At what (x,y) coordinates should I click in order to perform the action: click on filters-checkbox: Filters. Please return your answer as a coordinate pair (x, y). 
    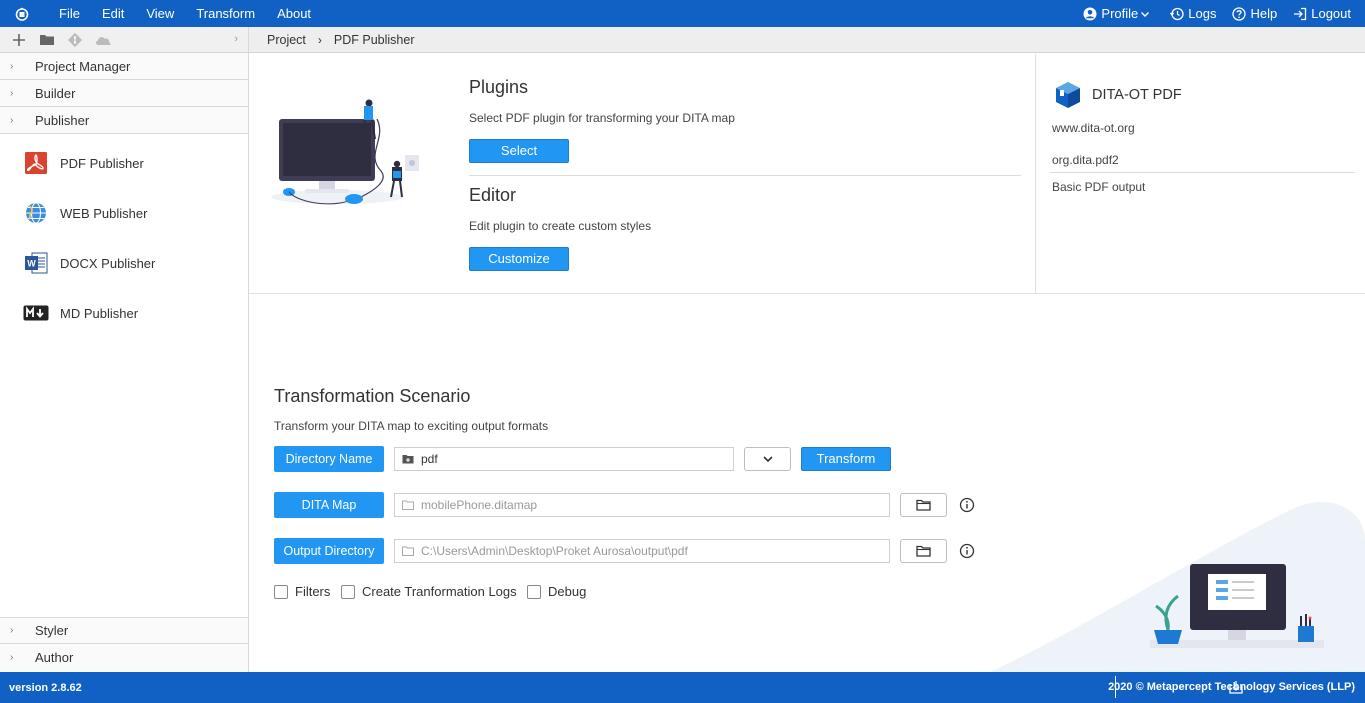
    Looking at the image, I should click on (302, 591).